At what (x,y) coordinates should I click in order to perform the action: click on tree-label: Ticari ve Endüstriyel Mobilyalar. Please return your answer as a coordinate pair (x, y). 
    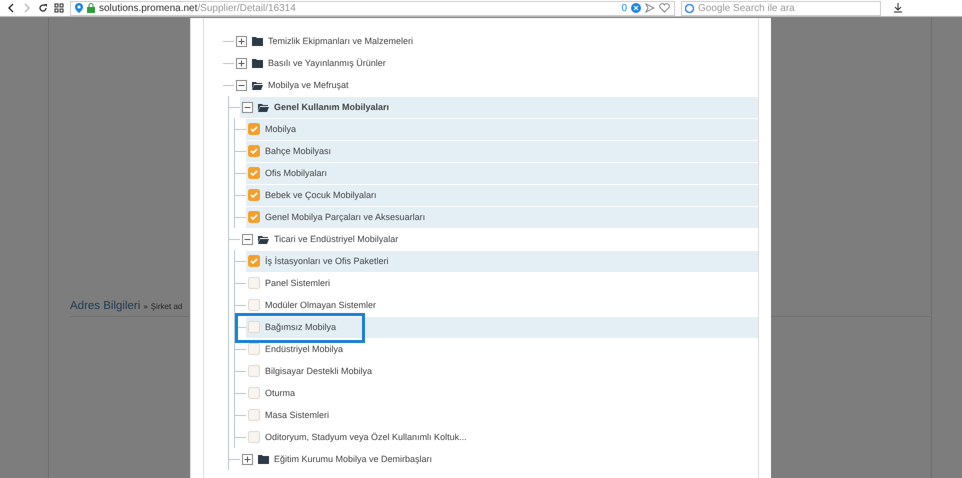
    Looking at the image, I should click on (336, 239).